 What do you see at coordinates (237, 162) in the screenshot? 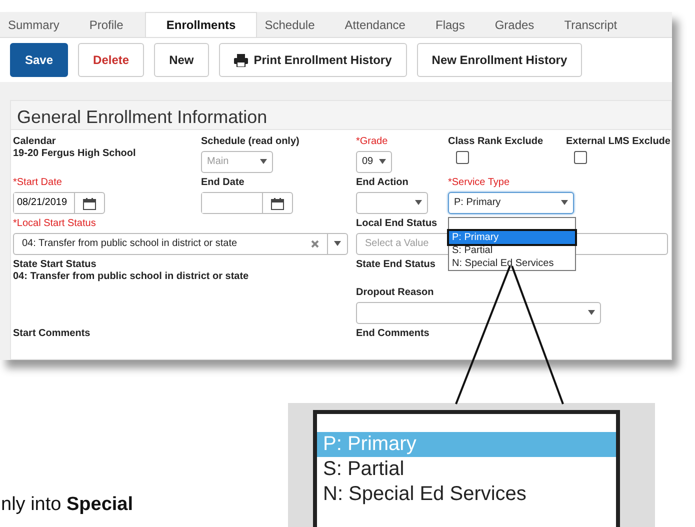
I see `select-field: Main` at bounding box center [237, 162].